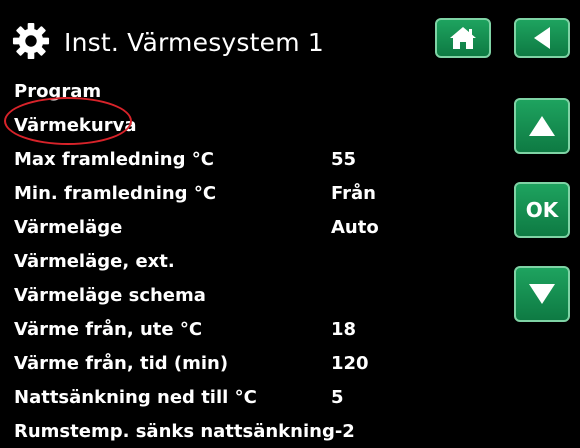 The image size is (580, 448). Describe the element at coordinates (31, 41) in the screenshot. I see `gear-icon` at that location.